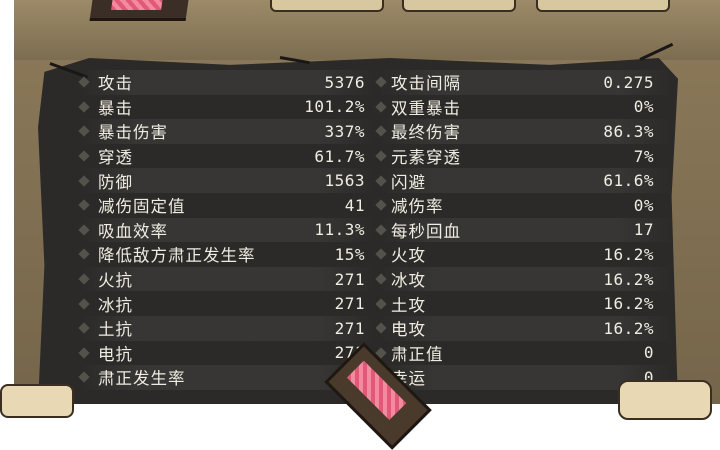 The image size is (720, 450). What do you see at coordinates (643, 156) in the screenshot?
I see `stat-value: 7%` at bounding box center [643, 156].